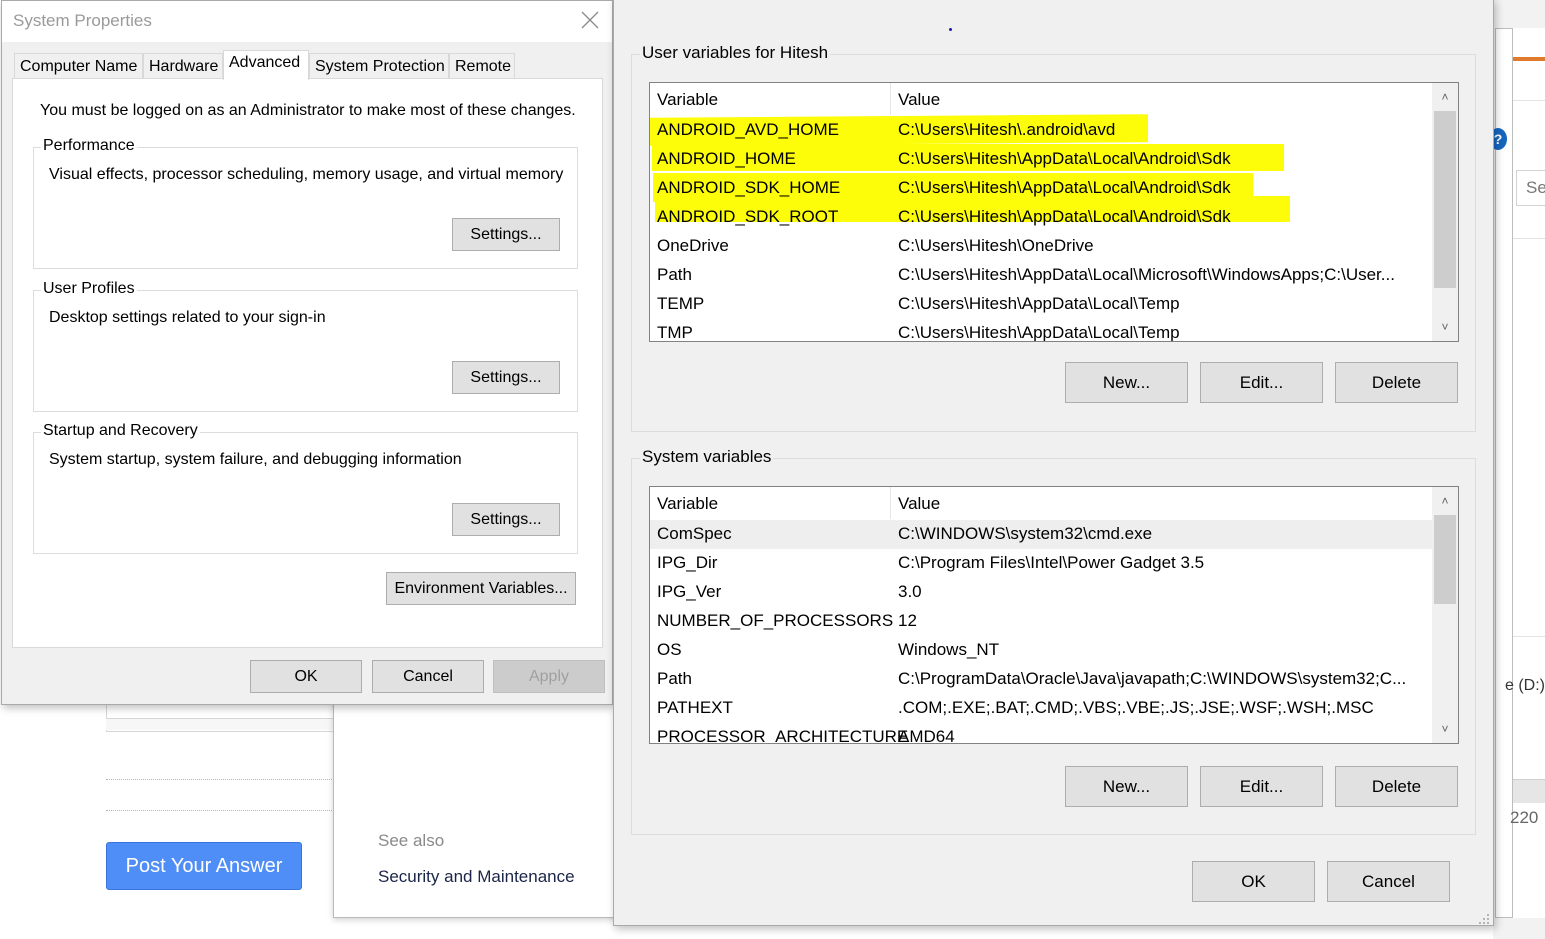 This screenshot has height=939, width=1545. I want to click on variable-name: OS, so click(669, 649).